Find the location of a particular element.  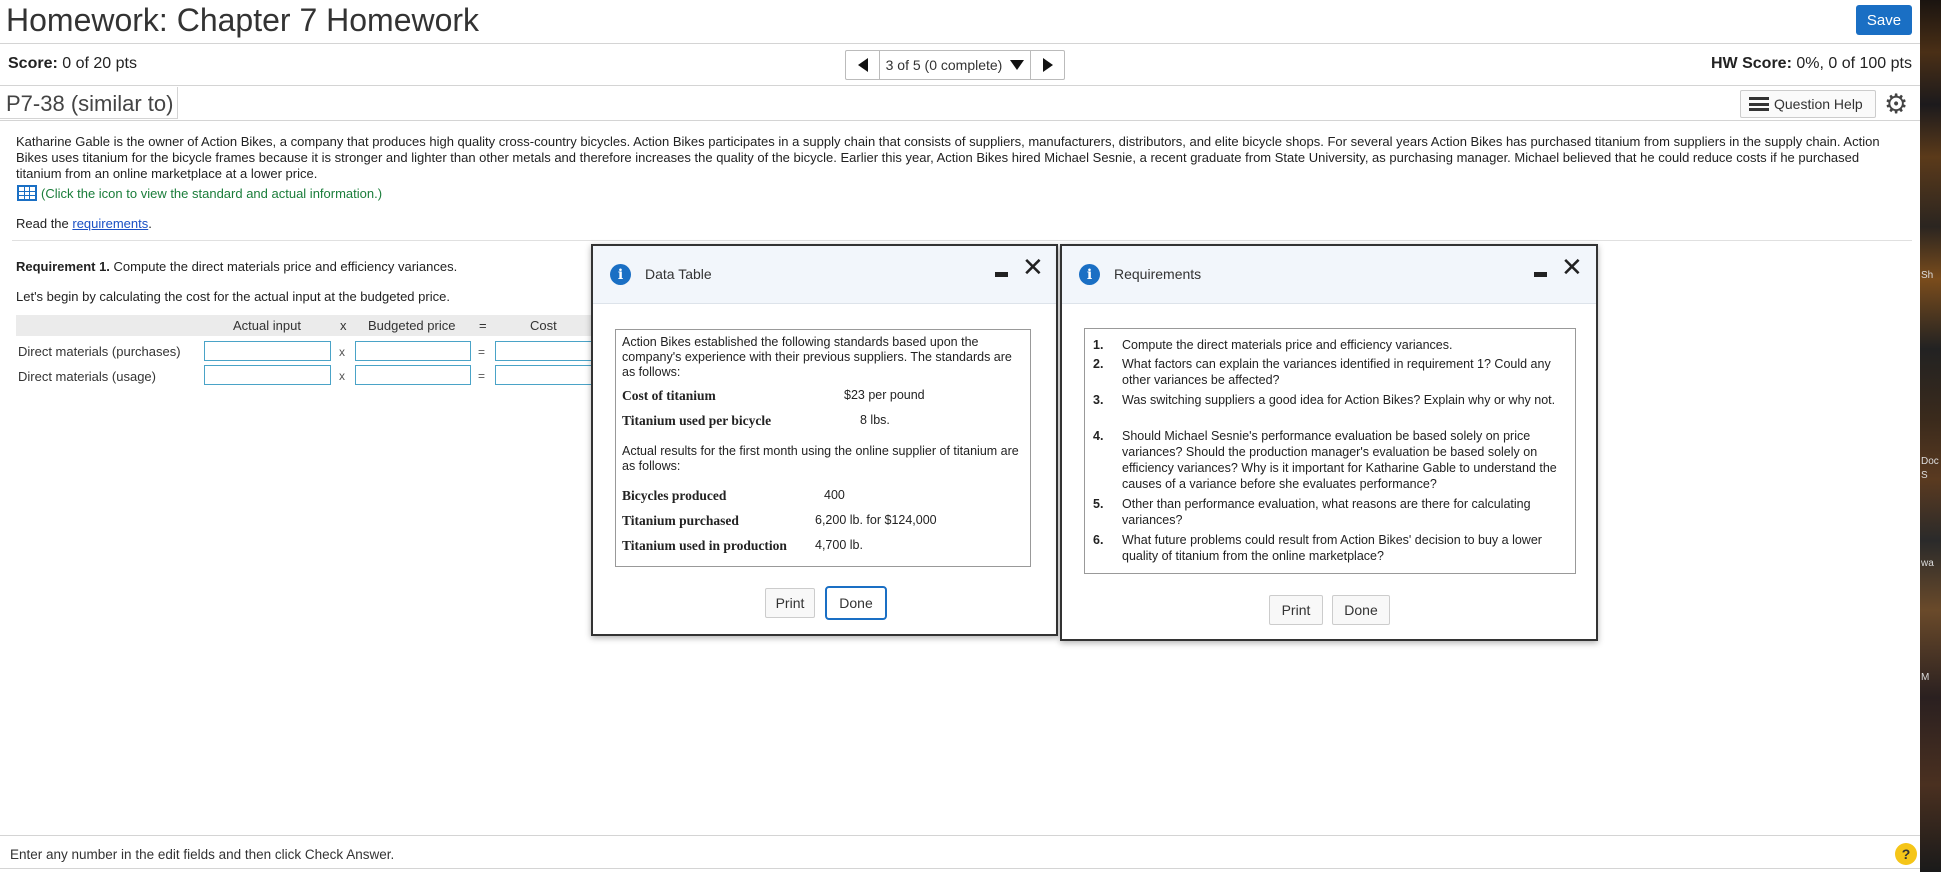

requirement-1-label: Requirement 1. is located at coordinates (63, 266).